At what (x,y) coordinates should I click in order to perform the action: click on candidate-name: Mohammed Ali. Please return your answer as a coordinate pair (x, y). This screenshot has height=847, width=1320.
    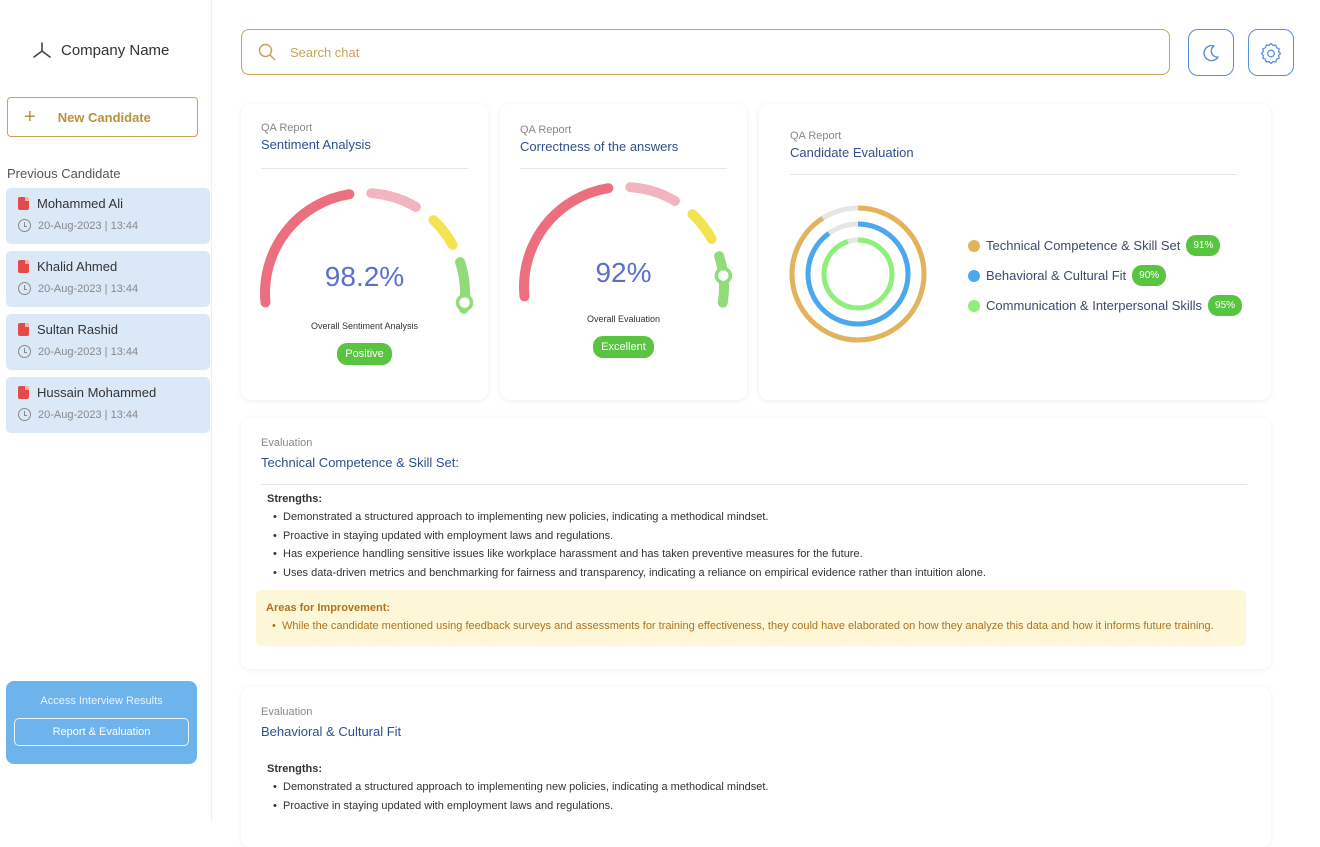
    Looking at the image, I should click on (80, 203).